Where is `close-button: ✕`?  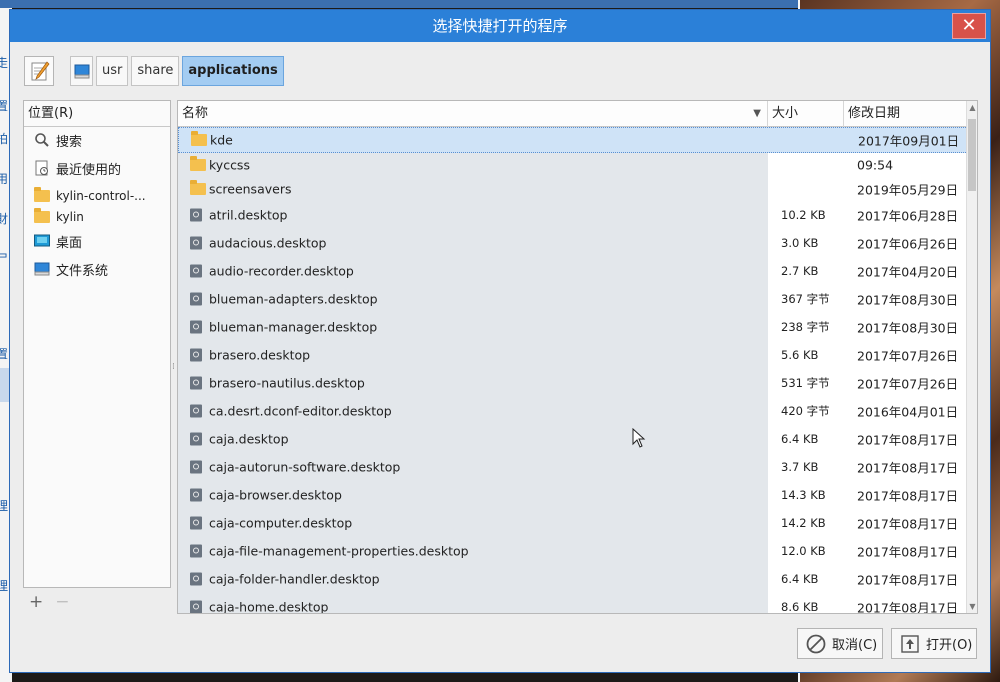 close-button: ✕ is located at coordinates (969, 26).